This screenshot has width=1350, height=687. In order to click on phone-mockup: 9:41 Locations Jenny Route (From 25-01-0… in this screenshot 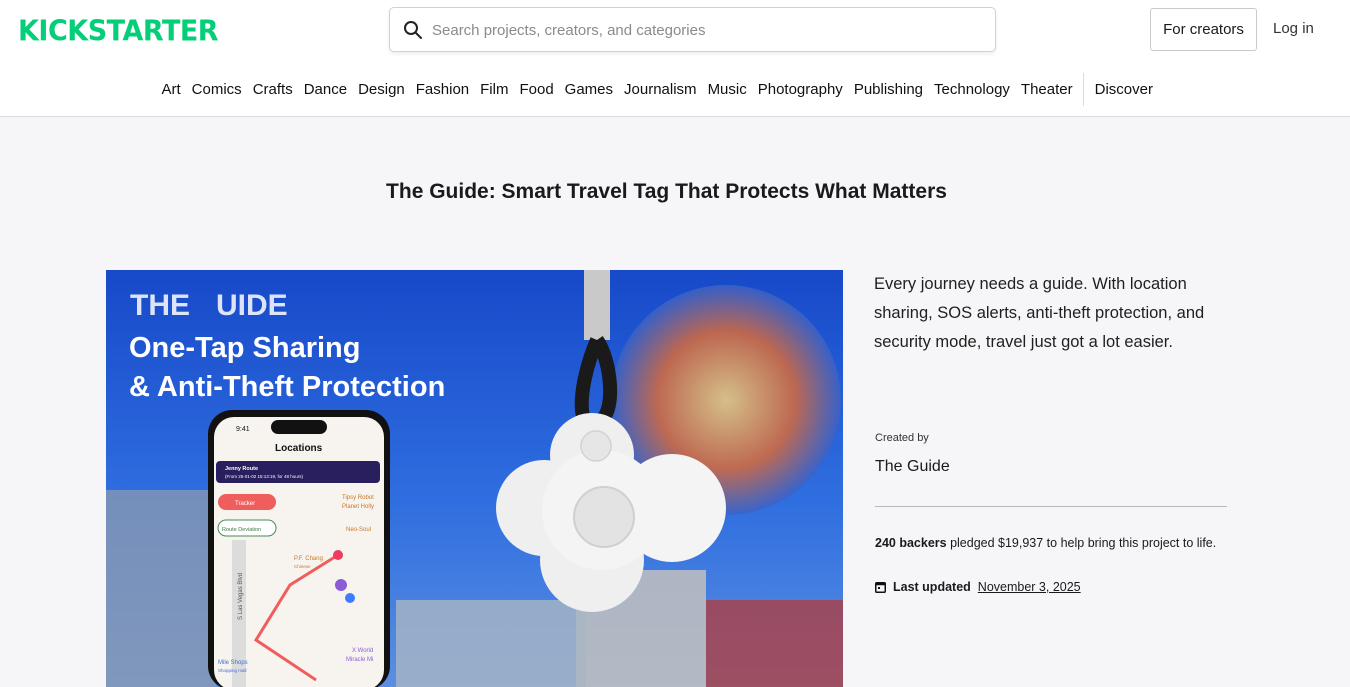, I will do `click(299, 548)`.